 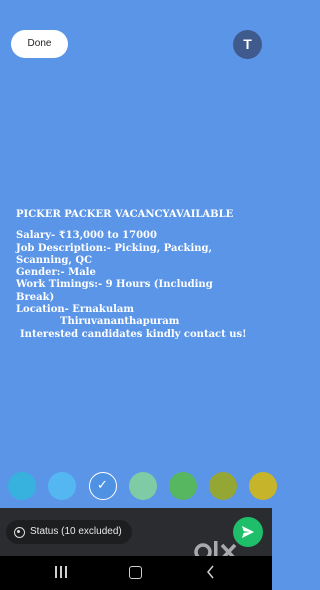 What do you see at coordinates (120, 322) in the screenshot?
I see `post-line-location-cont: Thiruvananthapuram` at bounding box center [120, 322].